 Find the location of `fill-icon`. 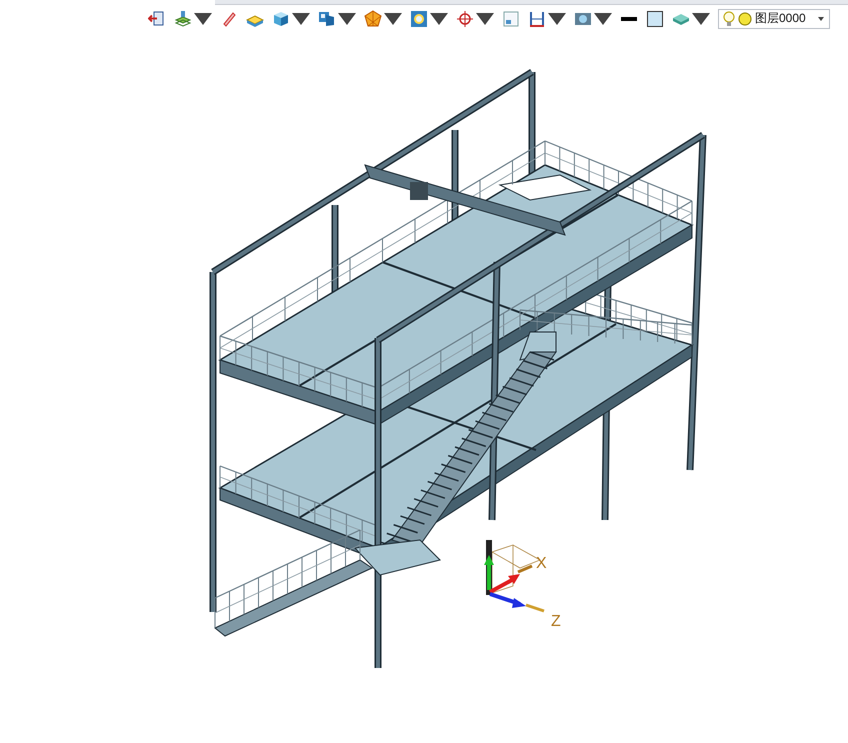

fill-icon is located at coordinates (655, 19).